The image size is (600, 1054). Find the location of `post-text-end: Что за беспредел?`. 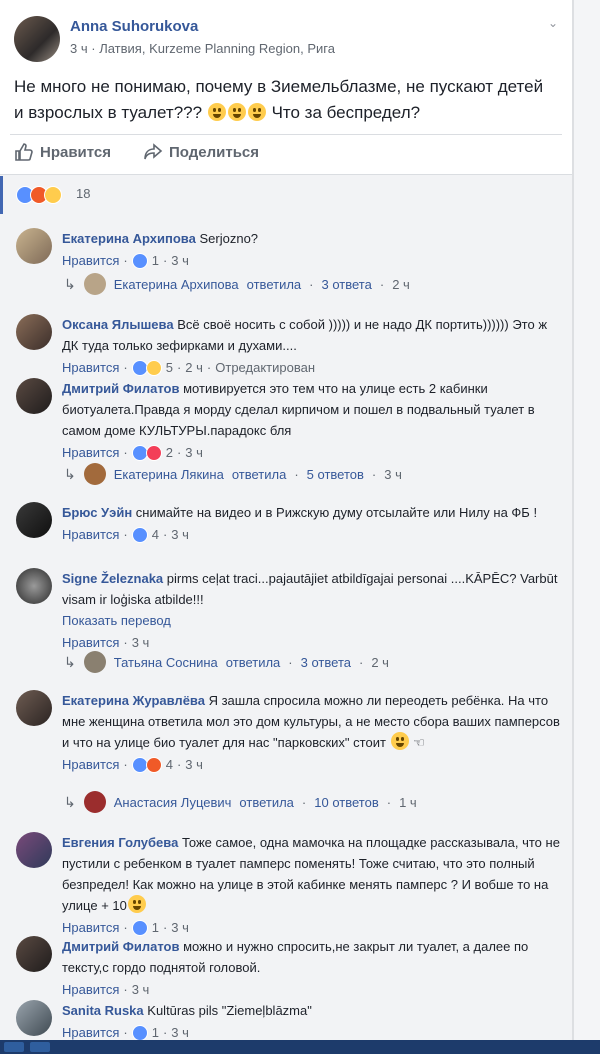

post-text-end: Что за беспредел? is located at coordinates (346, 112).